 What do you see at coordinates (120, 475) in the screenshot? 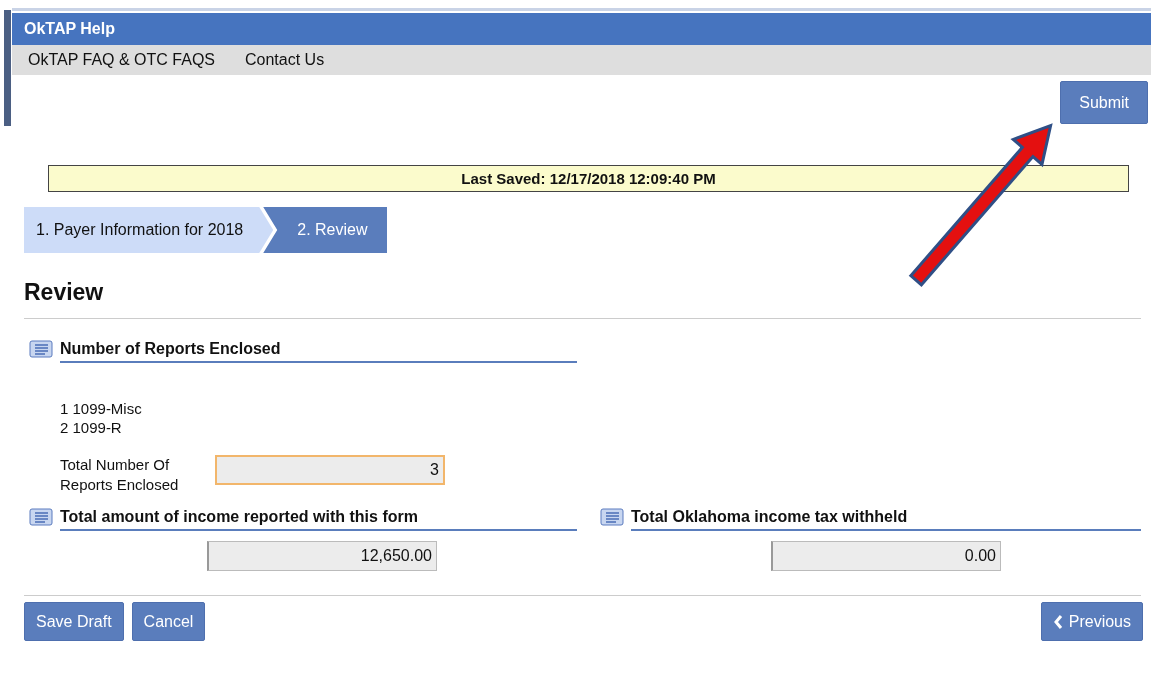
I see `field-label: Total Number Of Reports Enclosed` at bounding box center [120, 475].